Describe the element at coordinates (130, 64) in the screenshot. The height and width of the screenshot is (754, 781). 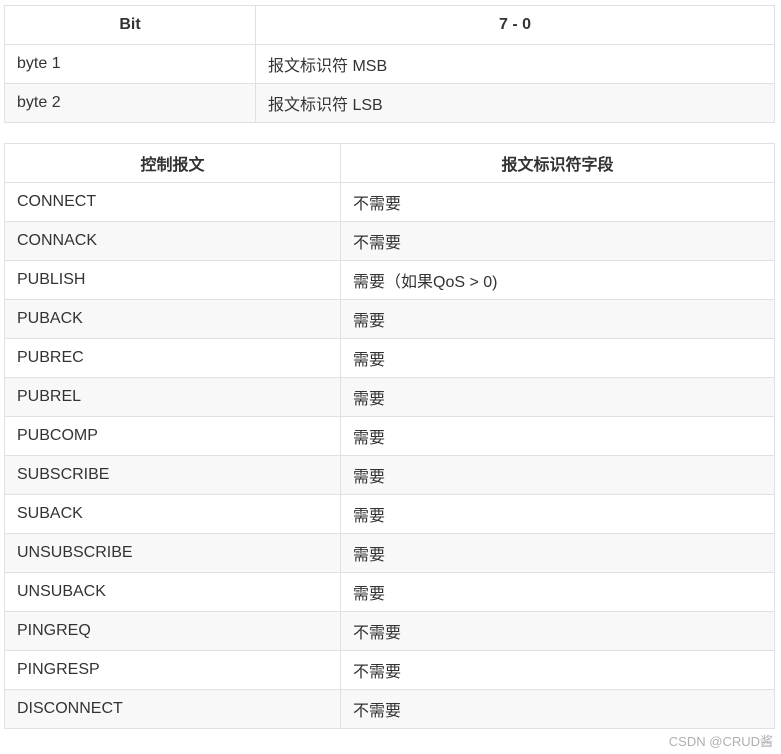
I see `byte-label: byte 1` at that location.